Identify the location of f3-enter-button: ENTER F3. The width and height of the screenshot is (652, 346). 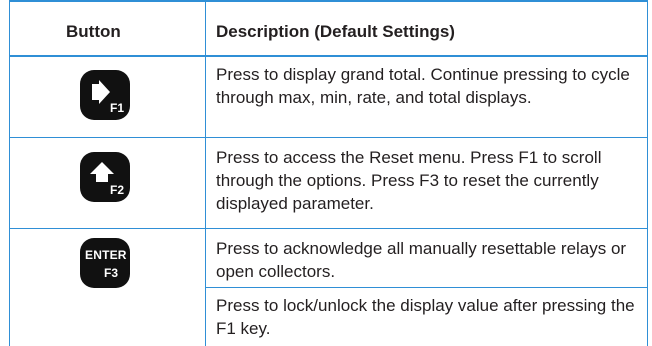
(105, 263).